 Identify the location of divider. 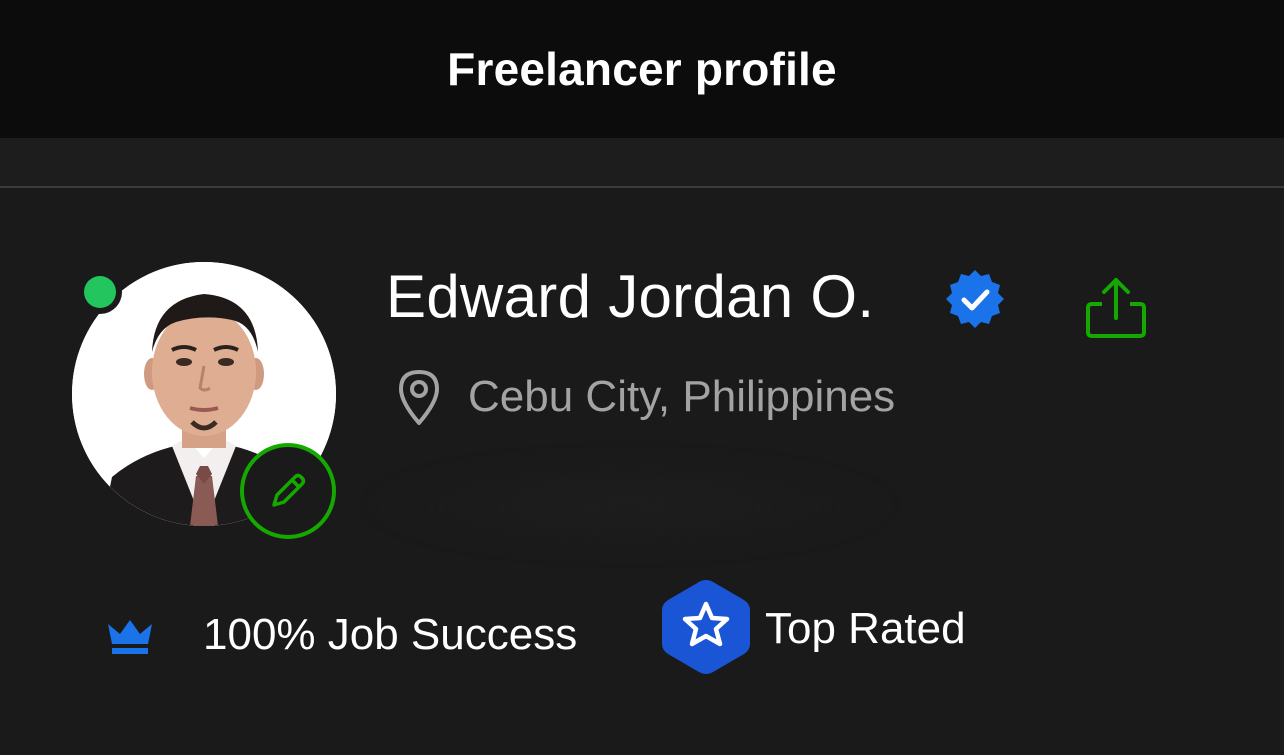
(642, 187).